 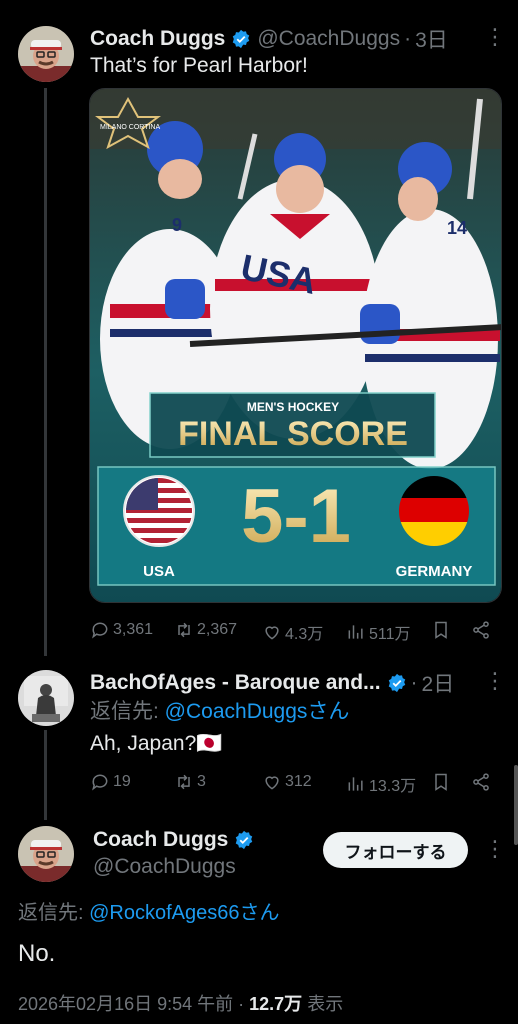 I want to click on tweet3-header: Coach Duggs, so click(x=173, y=840).